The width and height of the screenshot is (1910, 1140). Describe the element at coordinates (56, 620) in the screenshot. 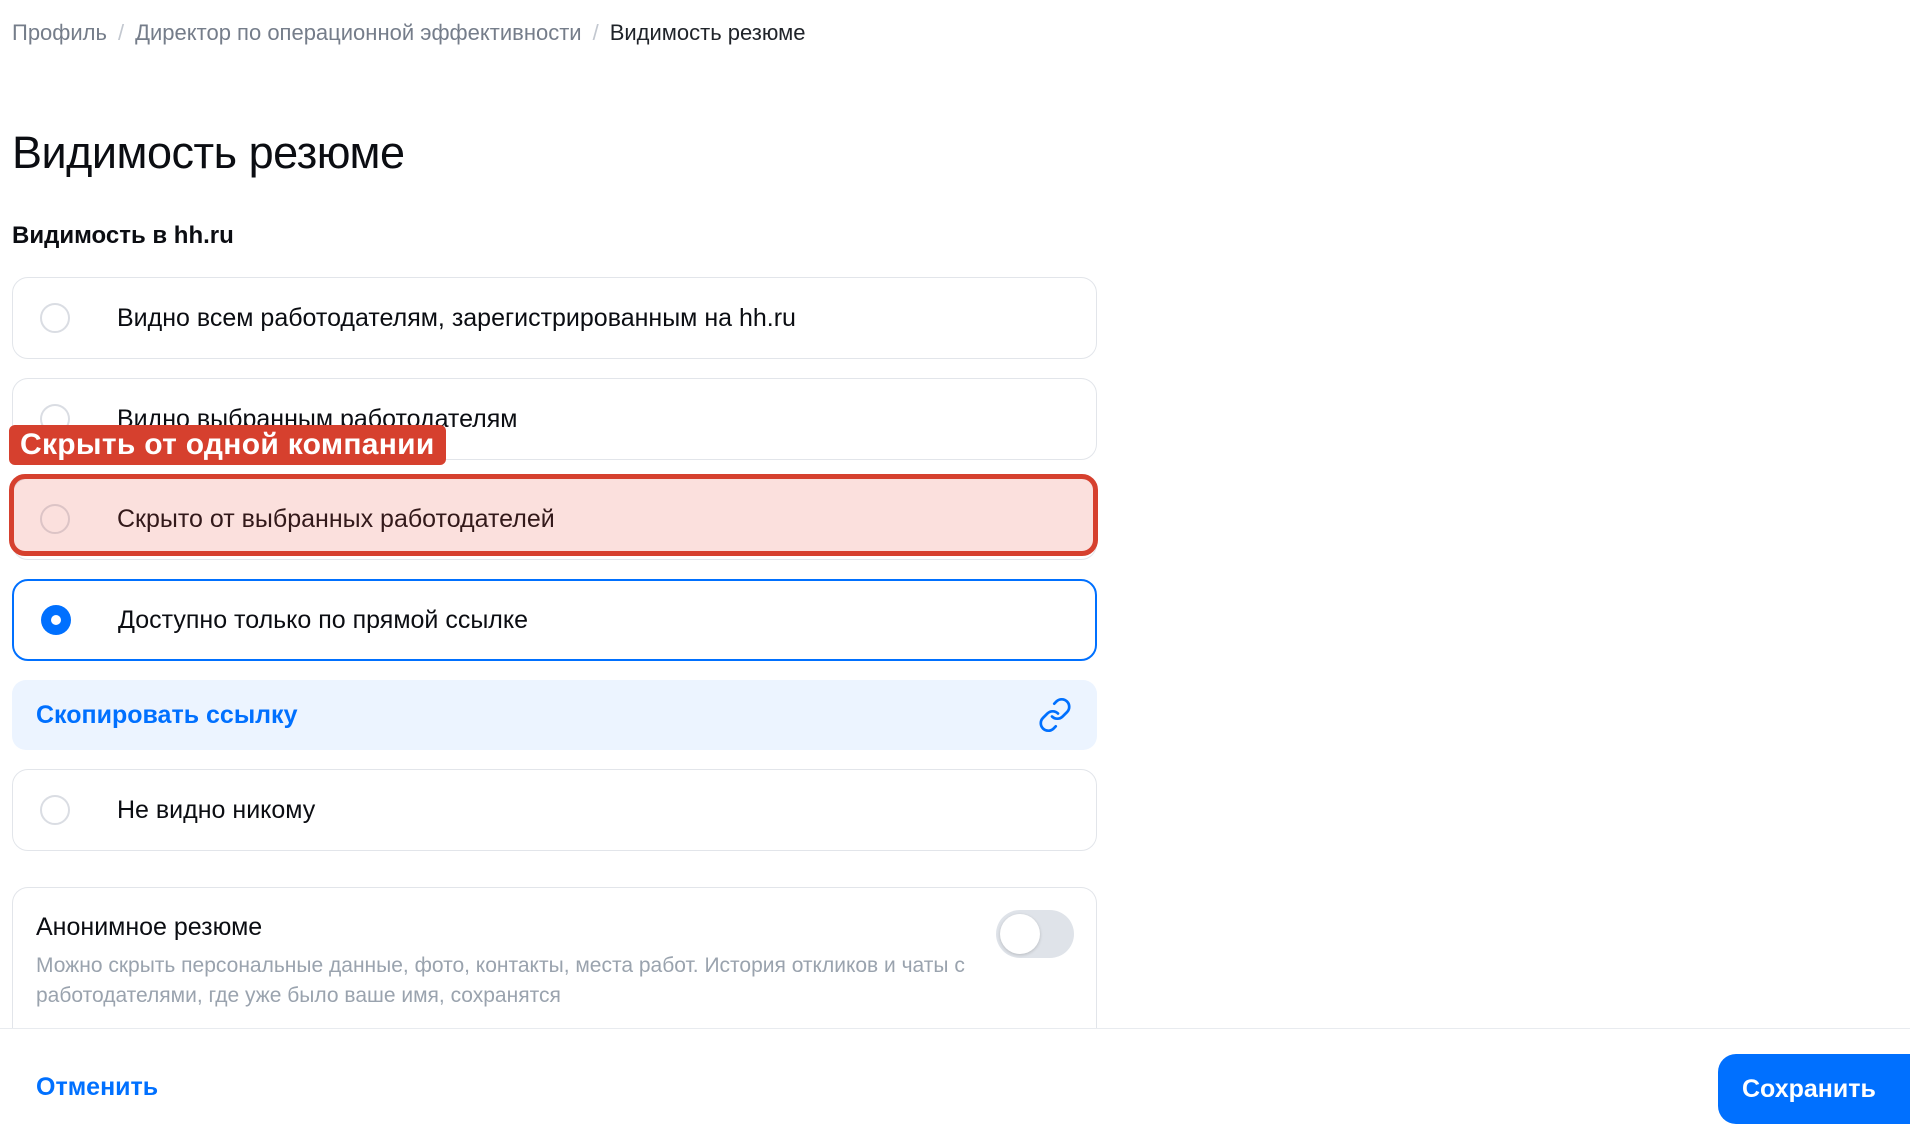

I see `radio-button-checked` at that location.